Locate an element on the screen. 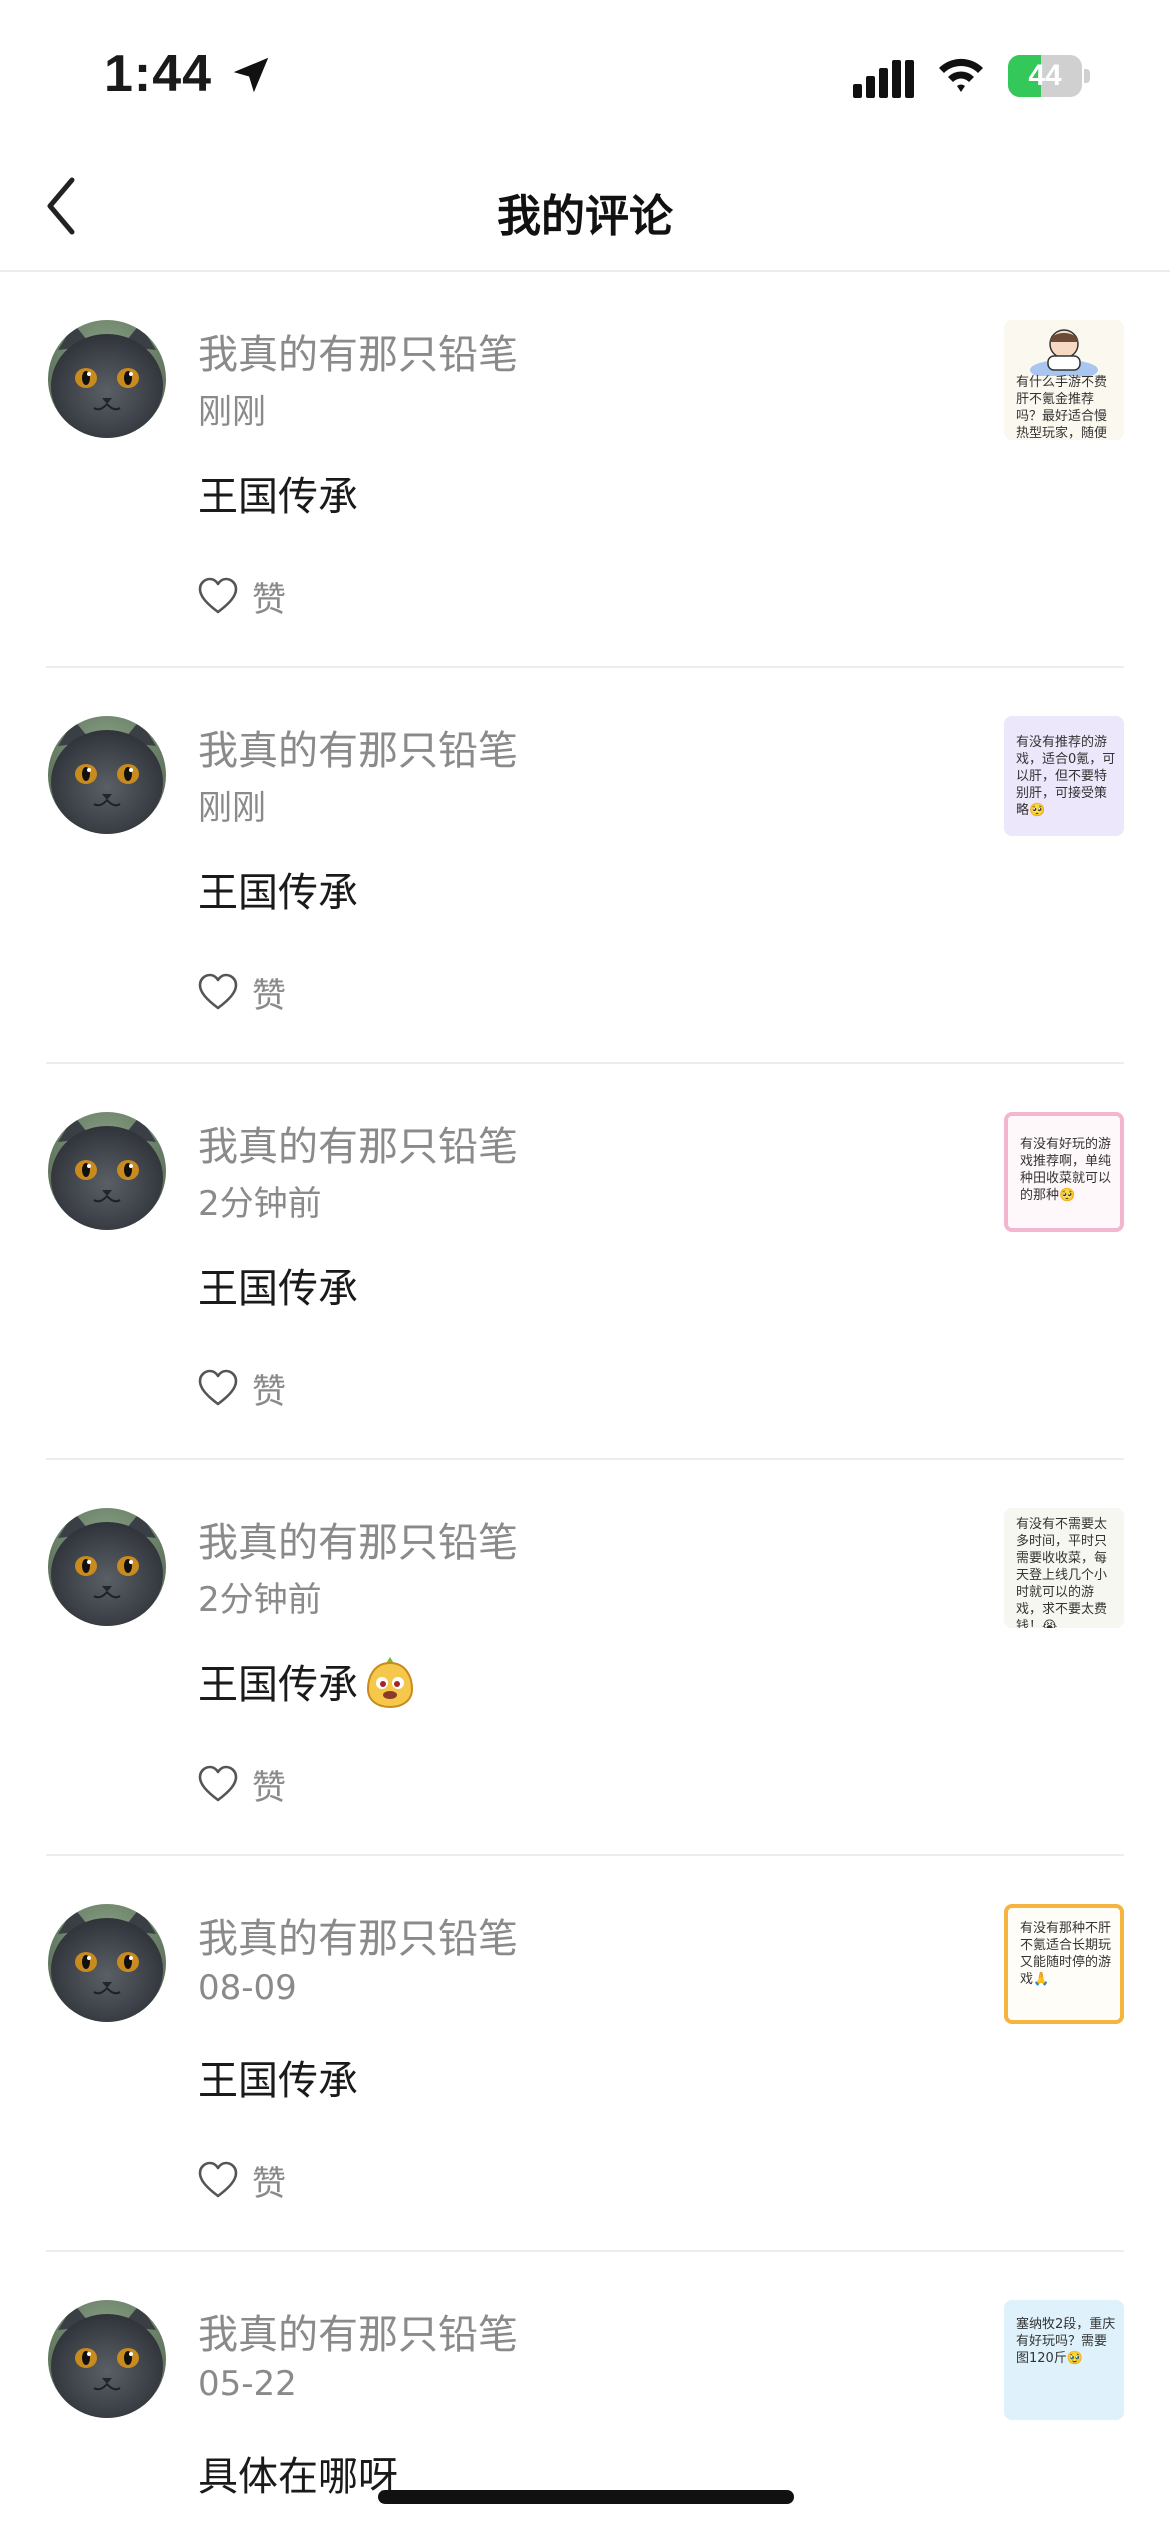  nav-bar: 我的评论 is located at coordinates (585, 206).